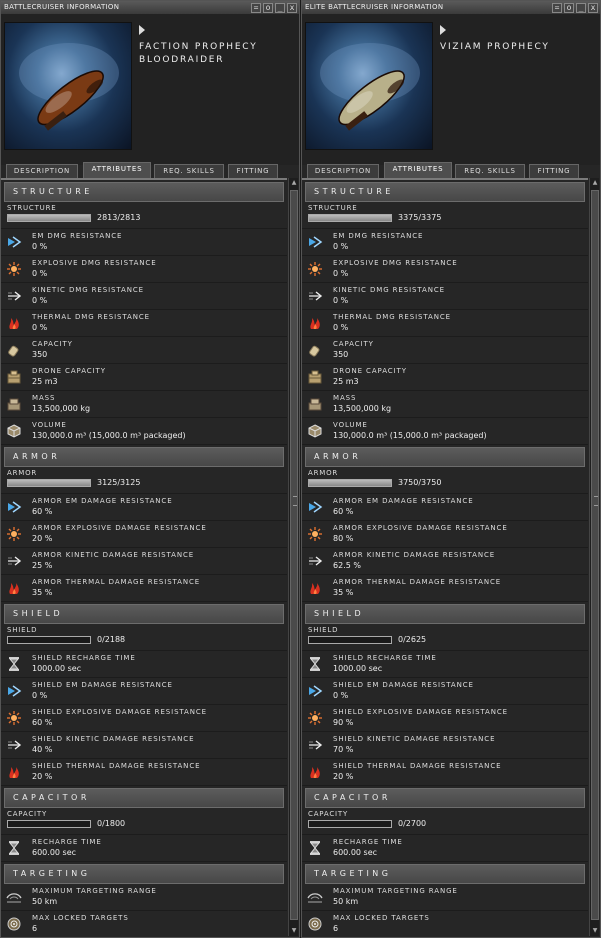 Image resolution: width=601 pixels, height=938 pixels. Describe the element at coordinates (315, 718) in the screenshot. I see `explosive-resist-icon` at that location.